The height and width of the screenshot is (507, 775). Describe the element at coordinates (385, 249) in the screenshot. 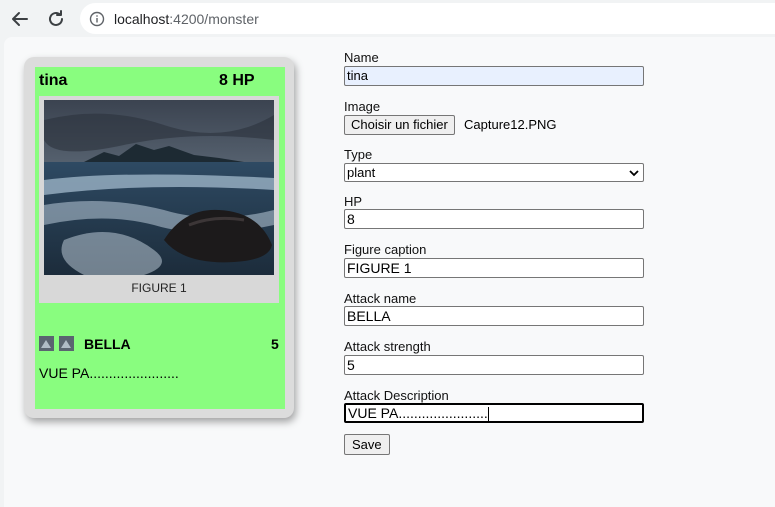

I see `figure-caption-label: Figure caption` at that location.